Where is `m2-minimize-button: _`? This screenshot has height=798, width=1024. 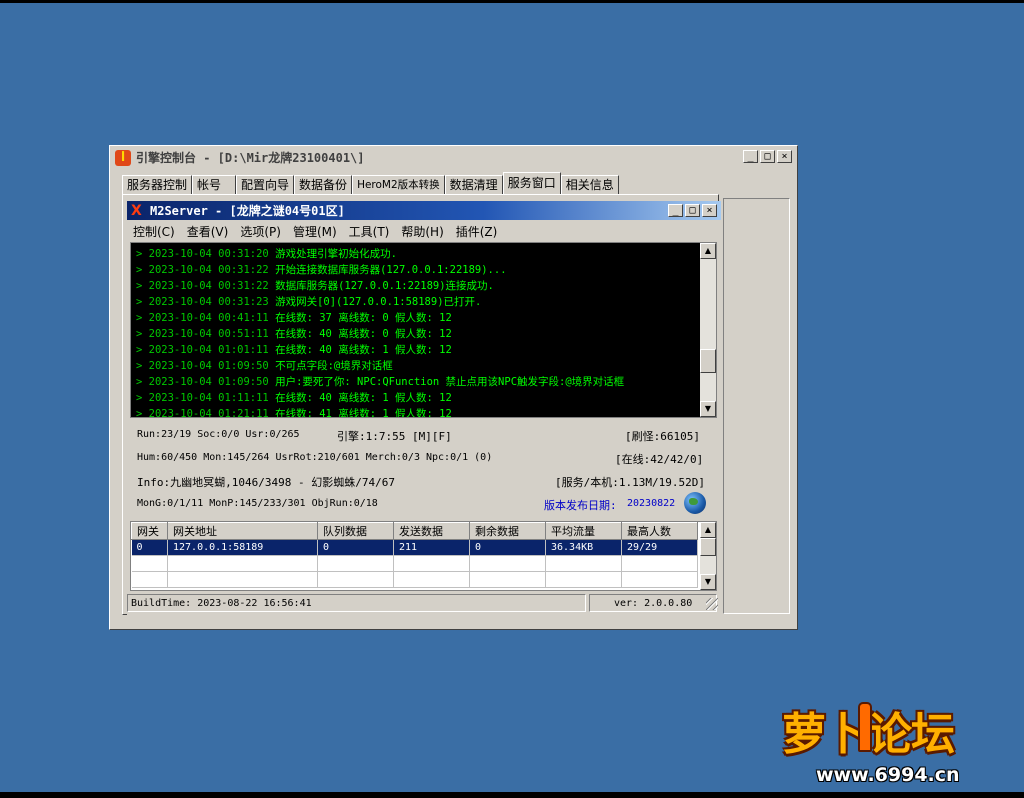 m2-minimize-button: _ is located at coordinates (675, 210).